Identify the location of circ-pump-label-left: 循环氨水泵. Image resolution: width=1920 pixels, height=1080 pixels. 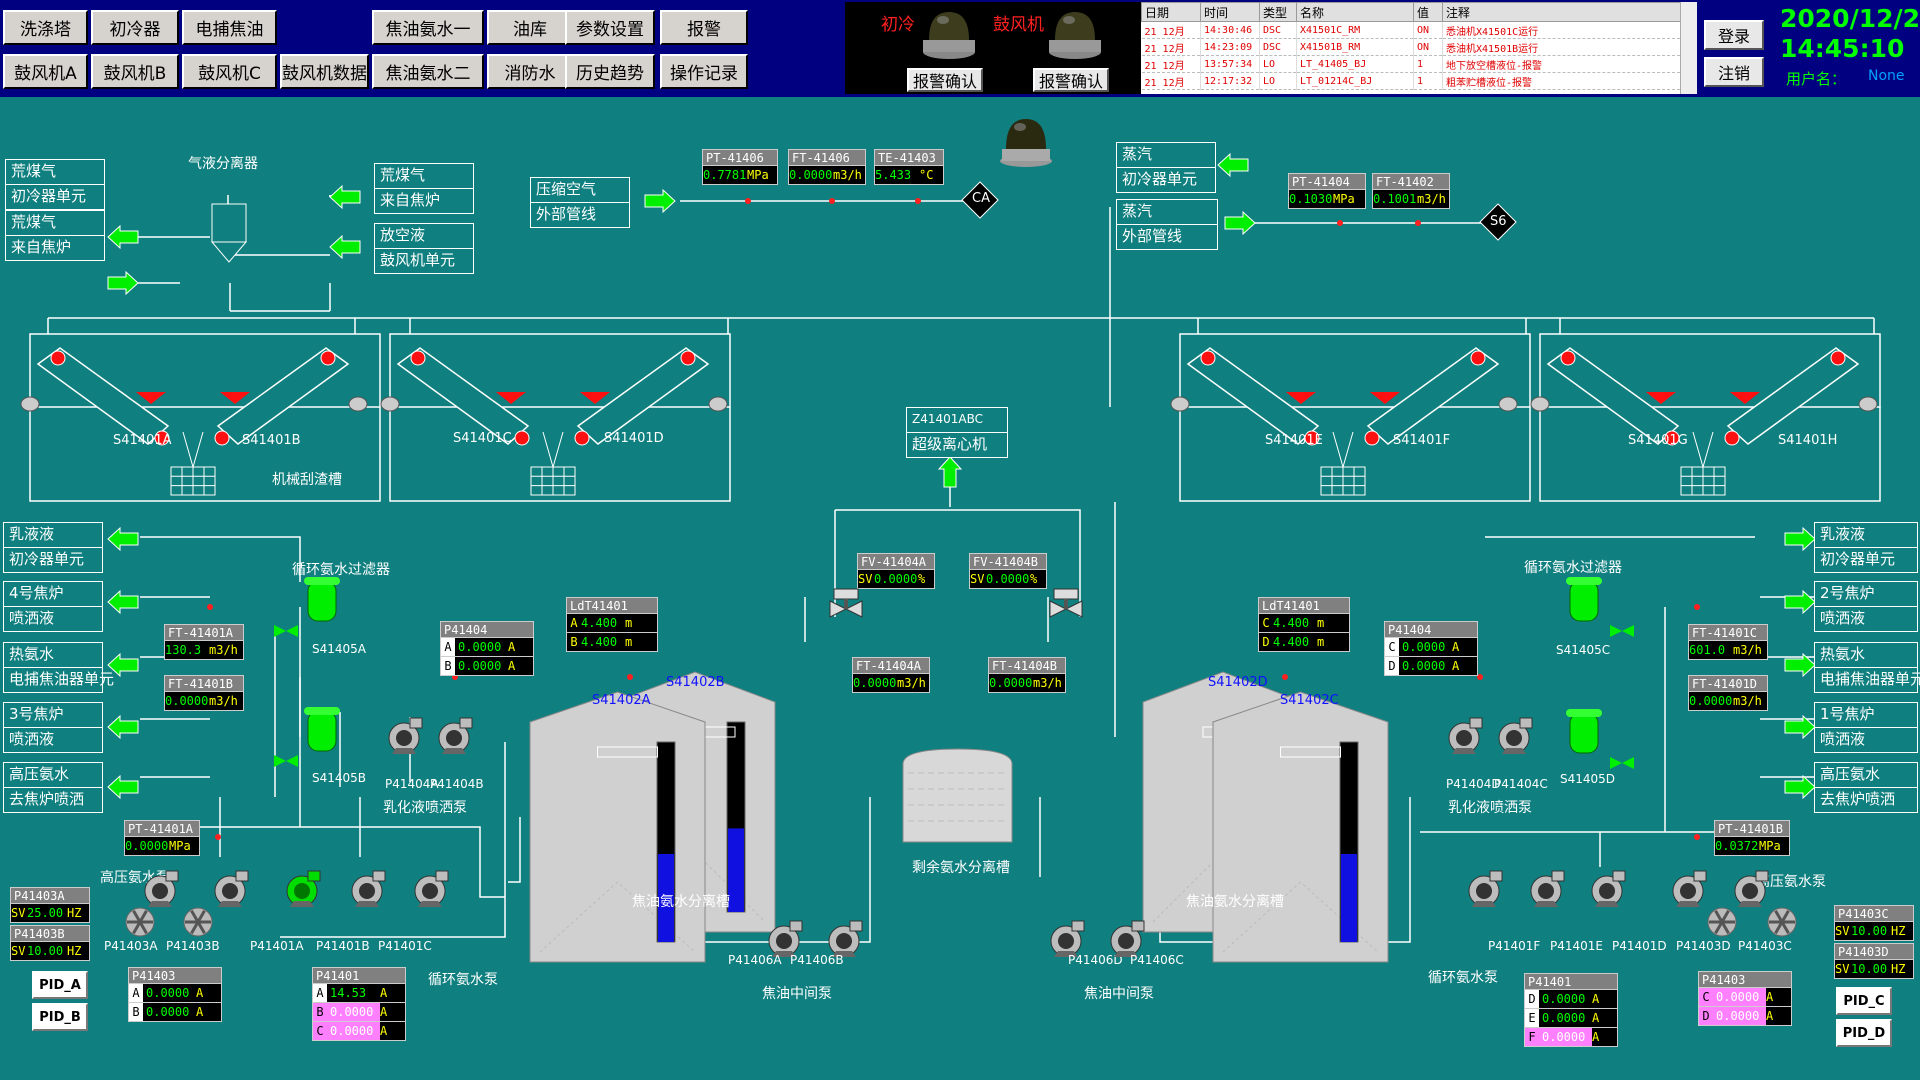
(463, 980).